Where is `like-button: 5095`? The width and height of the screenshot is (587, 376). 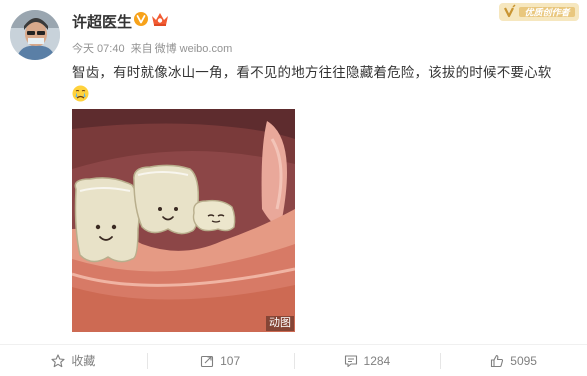
like-button: 5095 is located at coordinates (513, 360).